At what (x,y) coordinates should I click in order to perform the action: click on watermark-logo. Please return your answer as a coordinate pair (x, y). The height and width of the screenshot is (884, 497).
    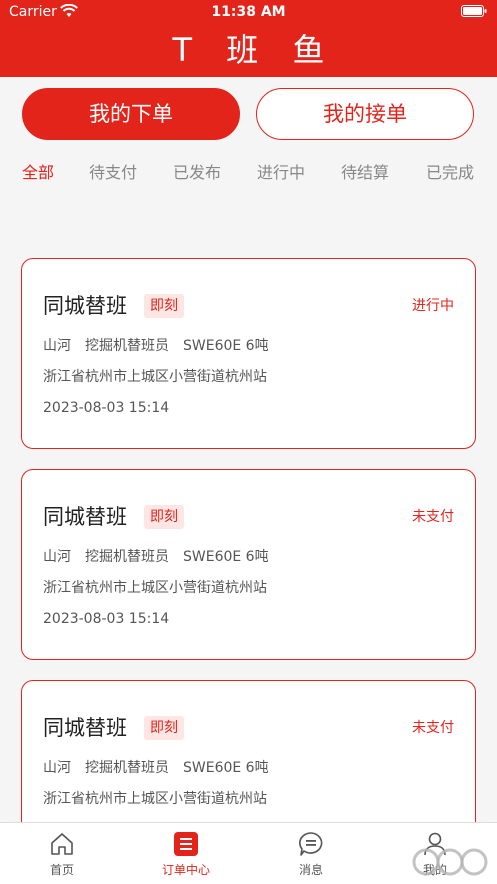
    Looking at the image, I should click on (450, 862).